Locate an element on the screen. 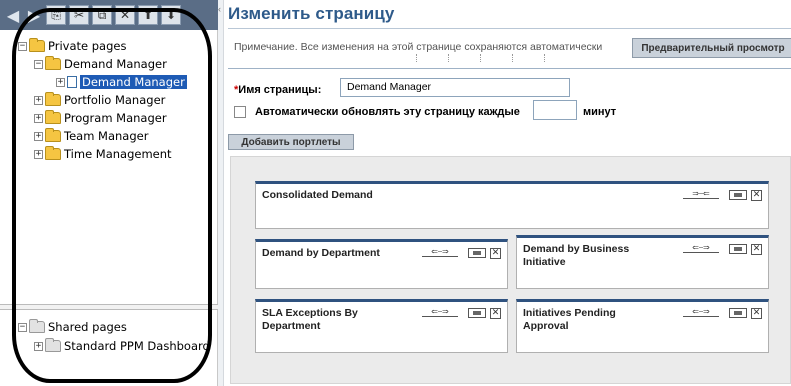 The image size is (791, 386). tree-node-label: Team Manager is located at coordinates (106, 136).